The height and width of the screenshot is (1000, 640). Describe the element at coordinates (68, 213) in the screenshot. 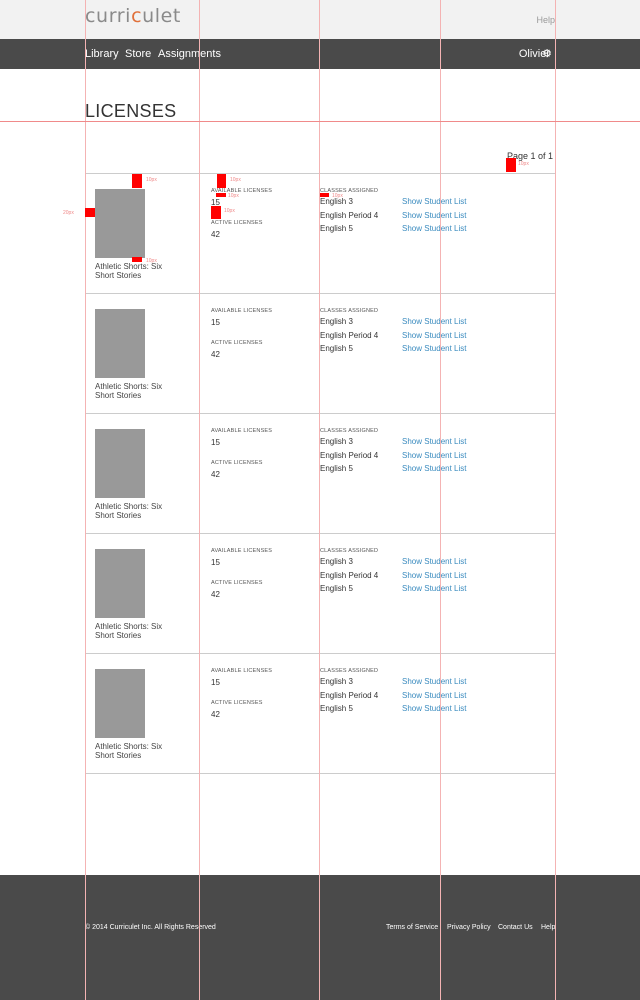

I see `spacing-label: 20px` at that location.